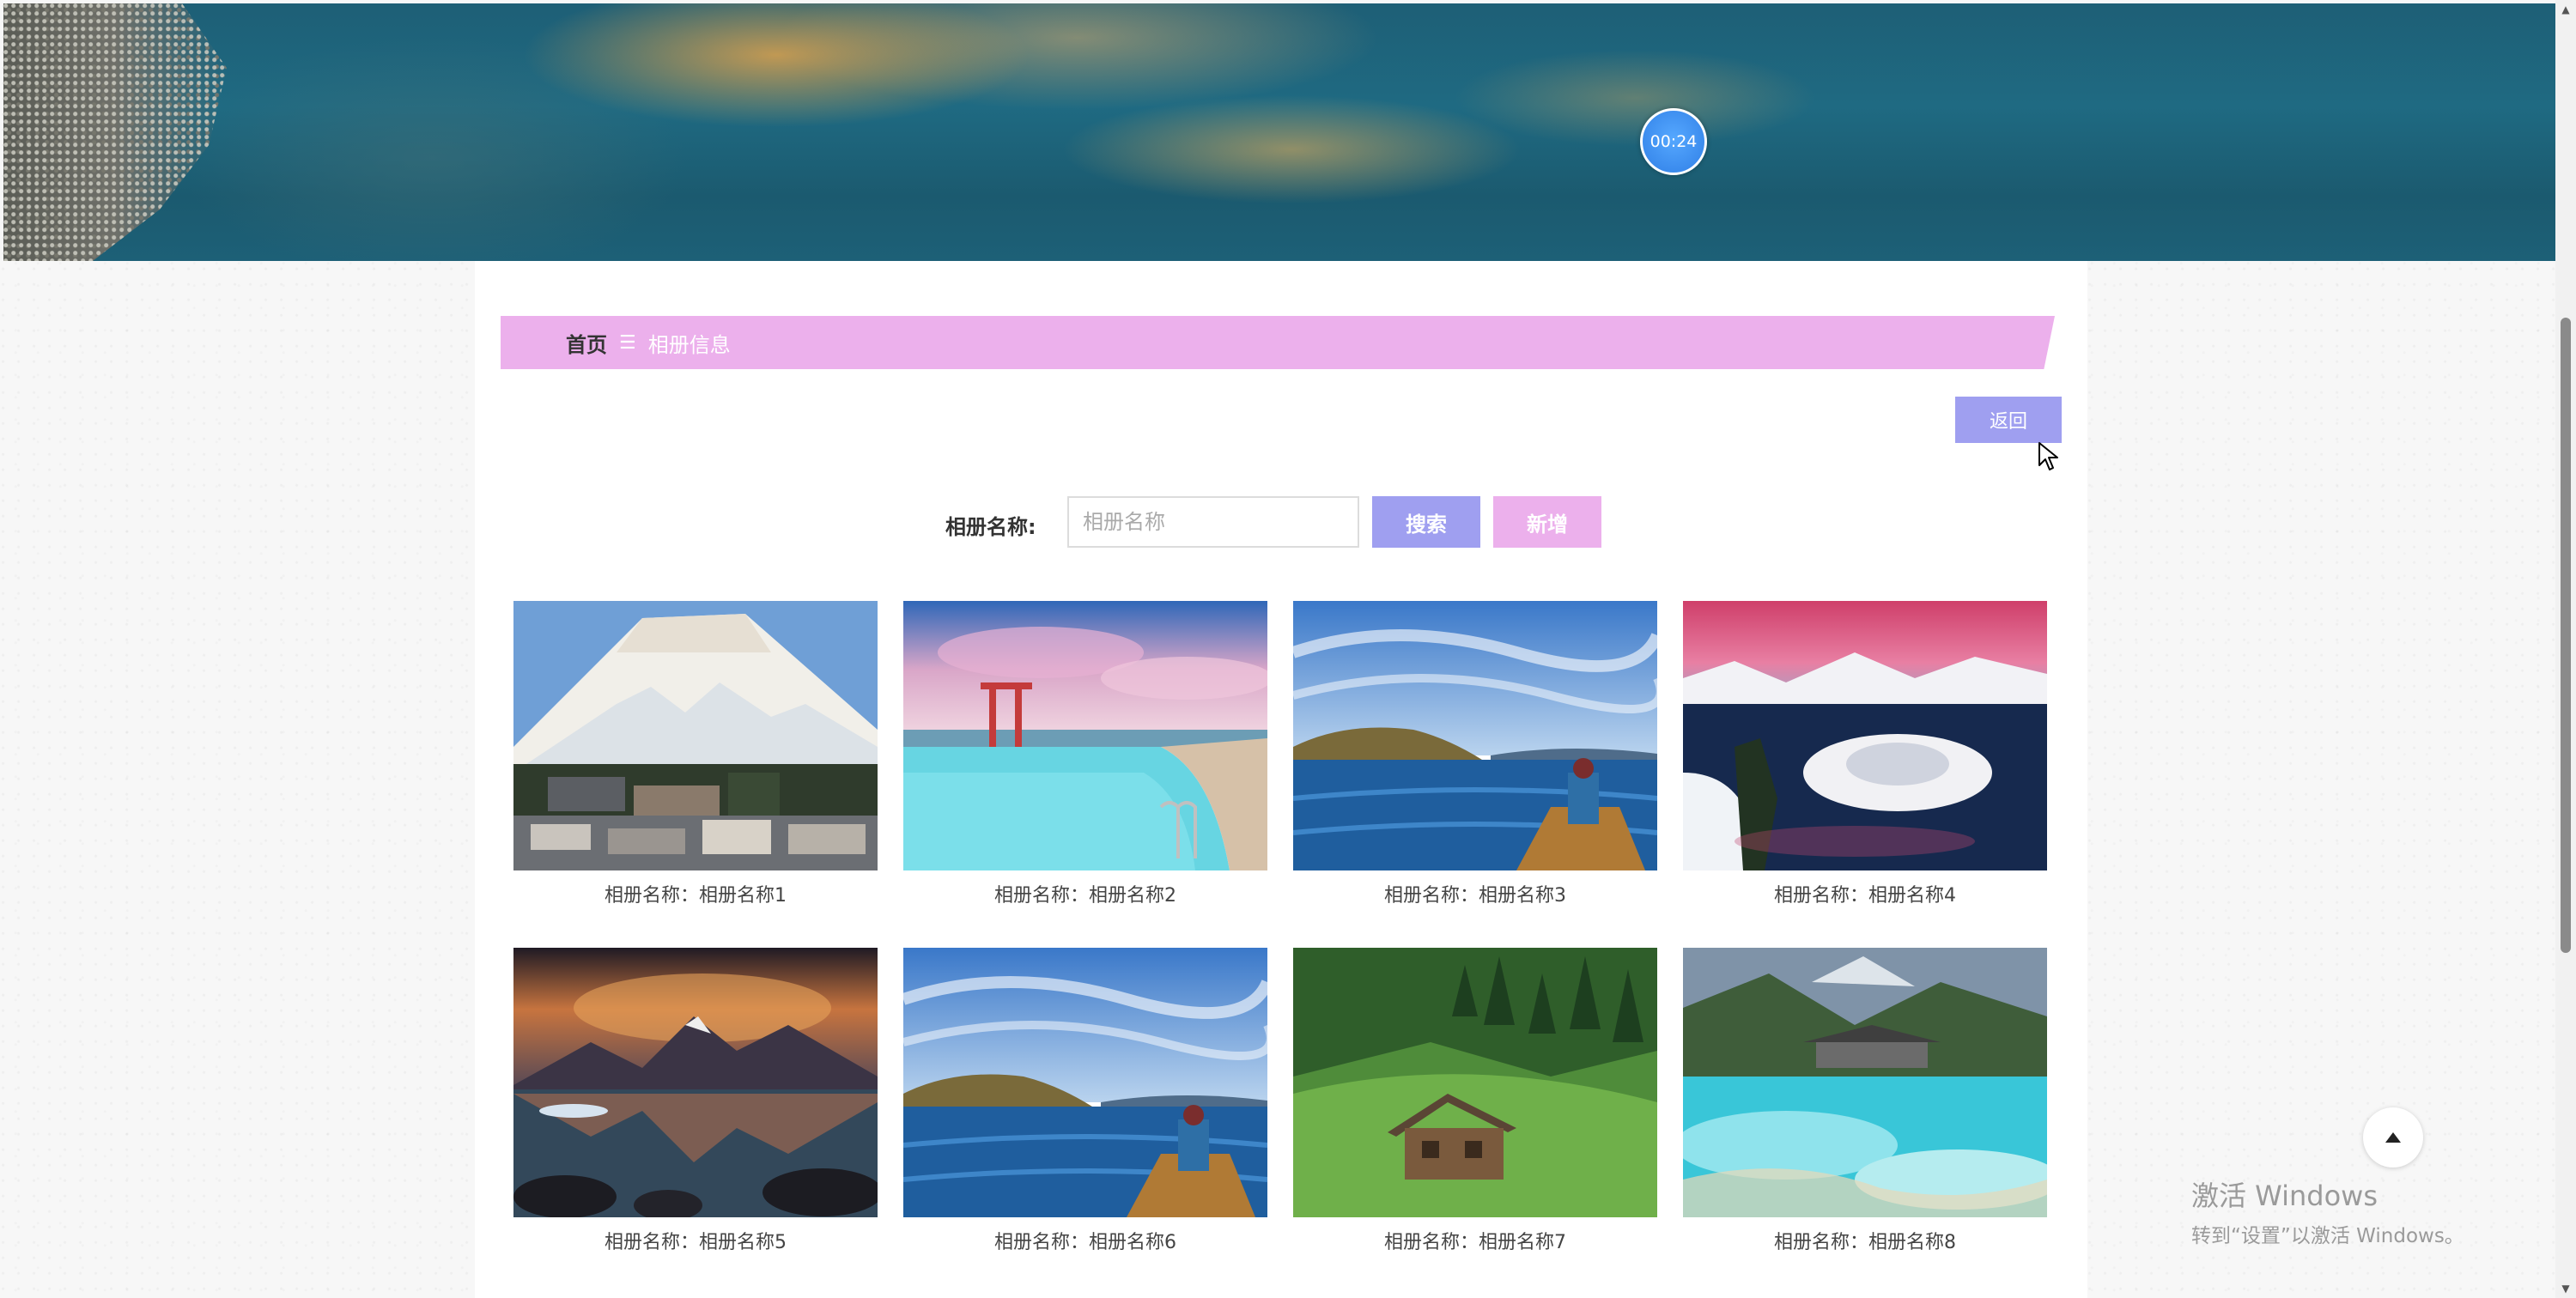  I want to click on album-card: 相册名称：相册名称2, so click(1085, 755).